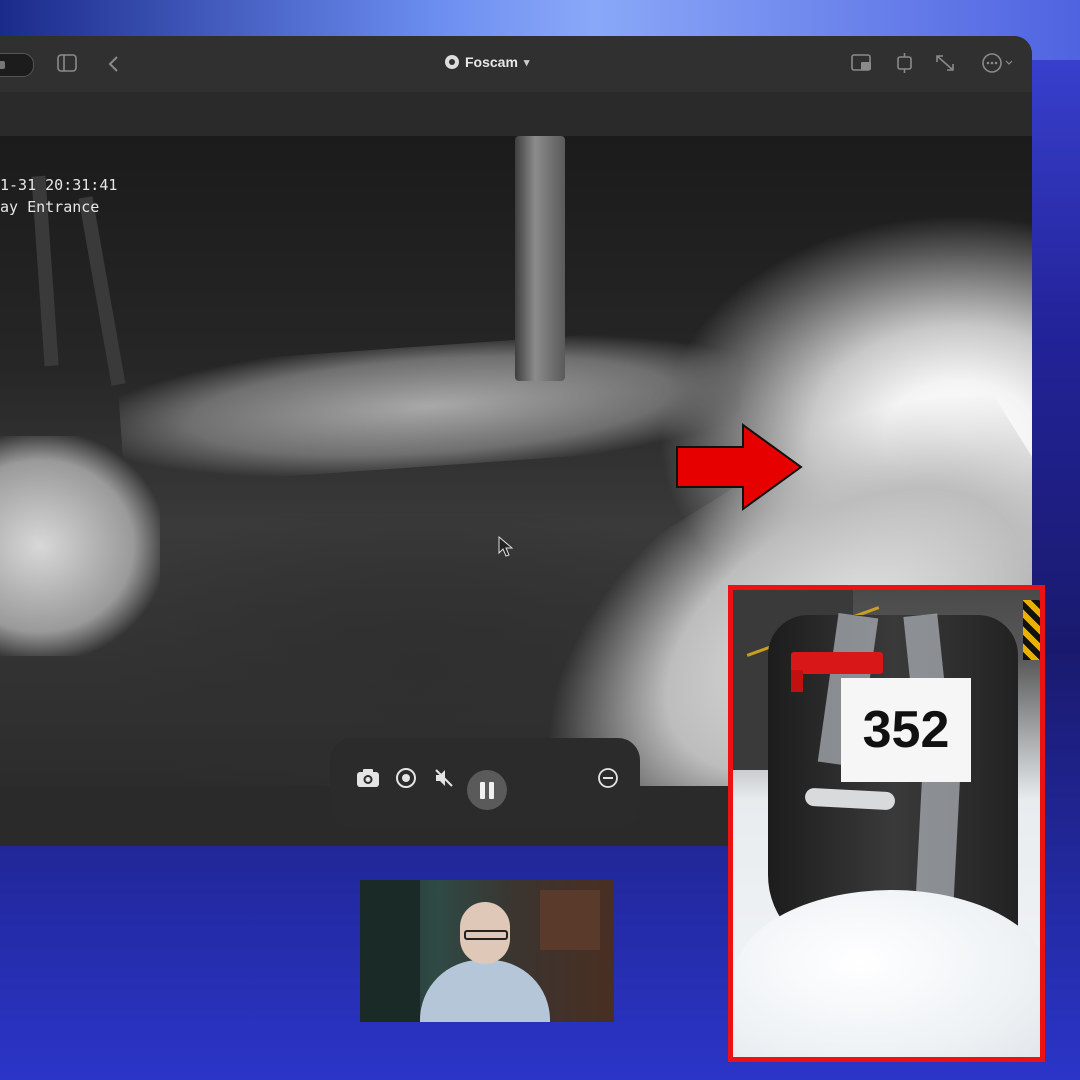 This screenshot has height=1080, width=1080. I want to click on more-icon, so click(997, 63).